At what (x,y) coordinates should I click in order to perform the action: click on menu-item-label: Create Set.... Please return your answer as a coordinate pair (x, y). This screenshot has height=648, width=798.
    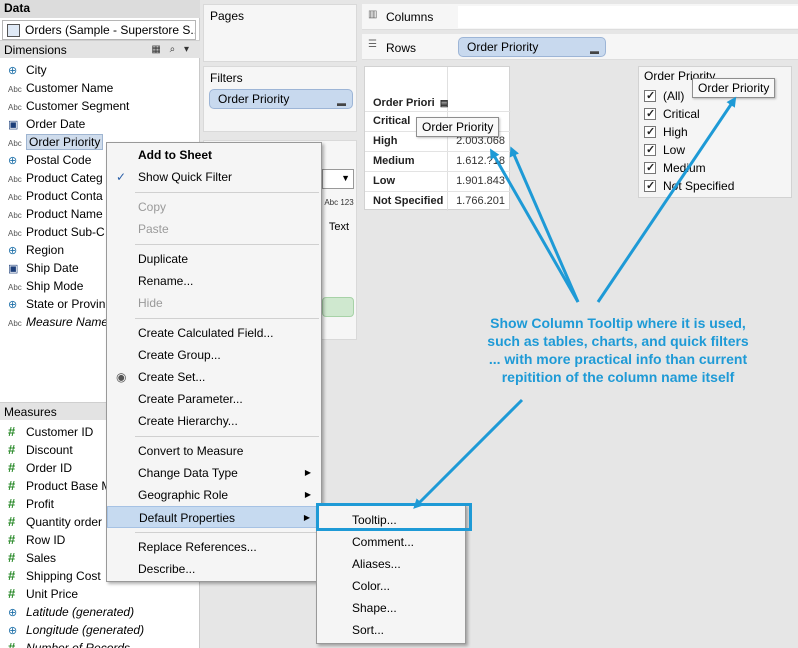
    Looking at the image, I should click on (172, 377).